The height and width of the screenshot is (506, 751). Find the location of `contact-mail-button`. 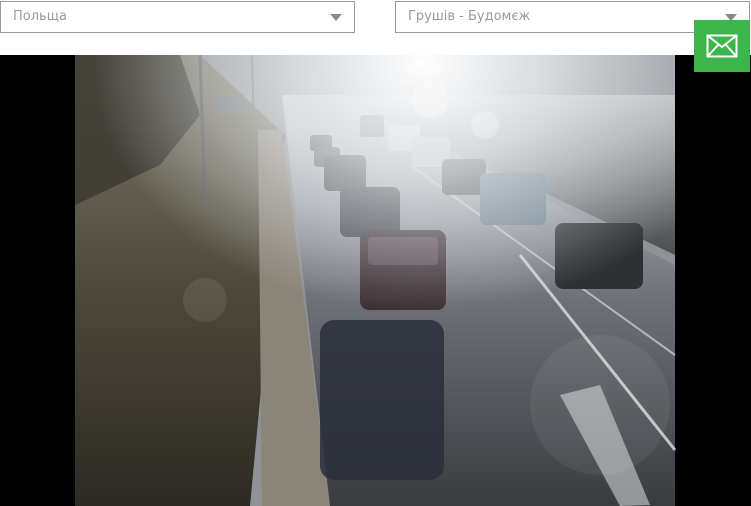

contact-mail-button is located at coordinates (722, 46).